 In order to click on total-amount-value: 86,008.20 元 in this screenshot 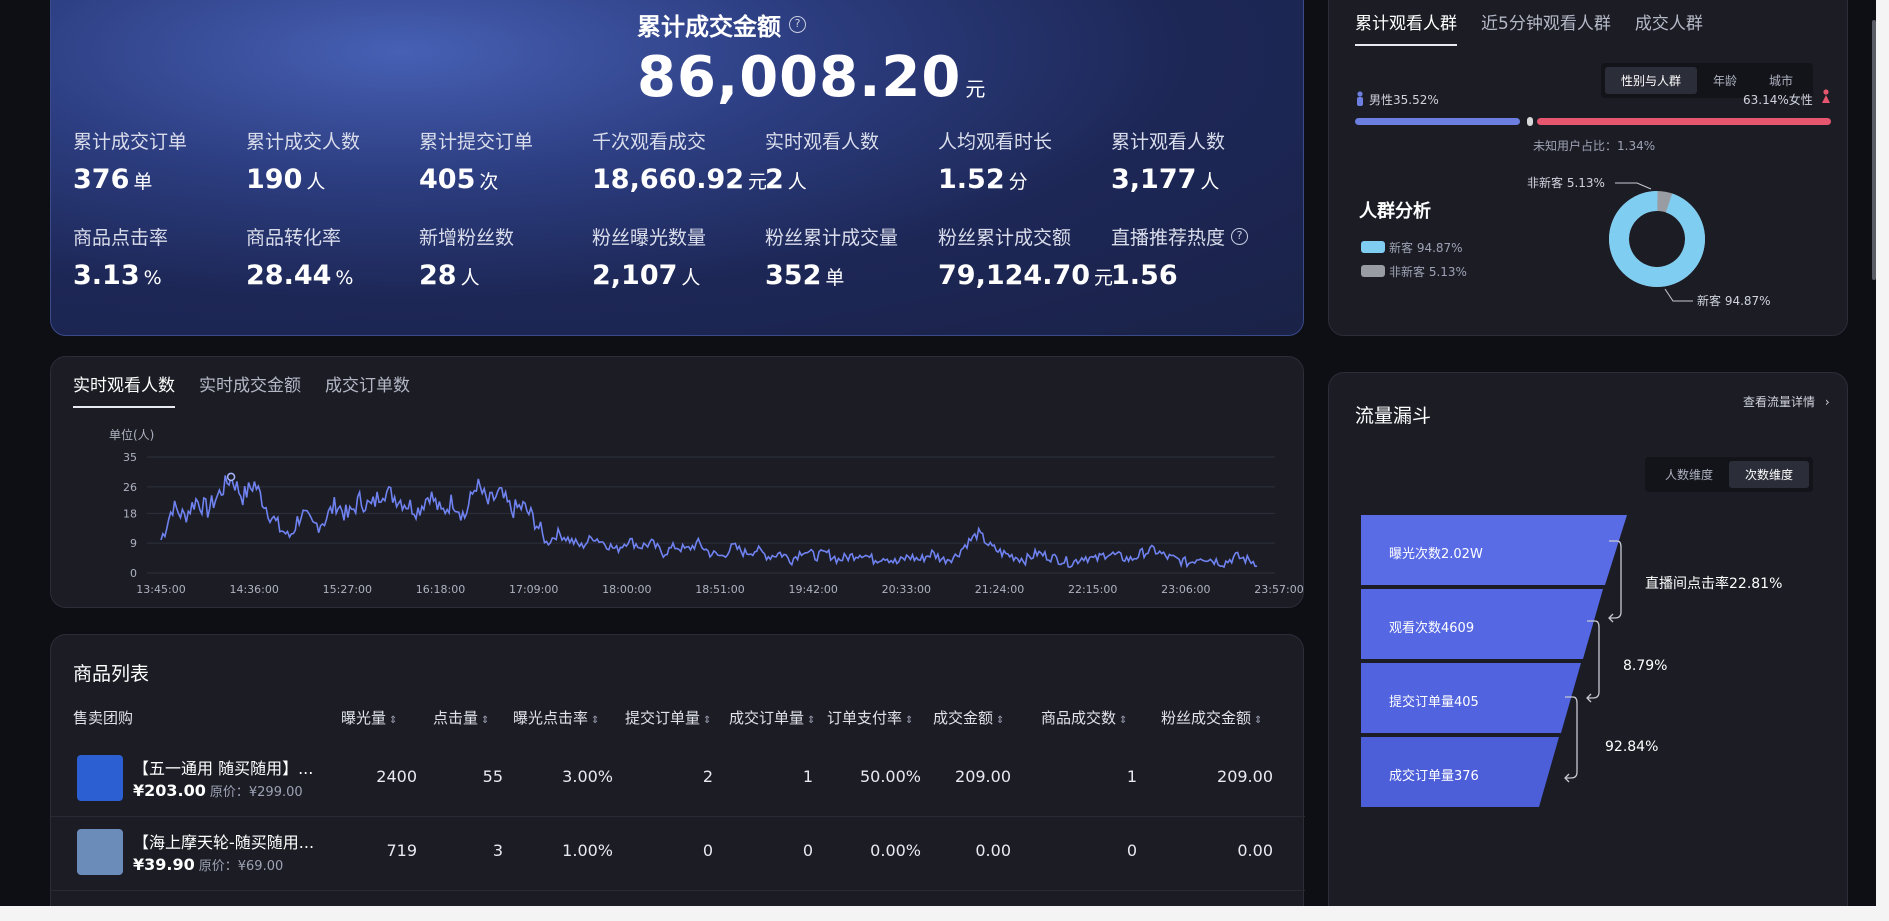, I will do `click(811, 77)`.